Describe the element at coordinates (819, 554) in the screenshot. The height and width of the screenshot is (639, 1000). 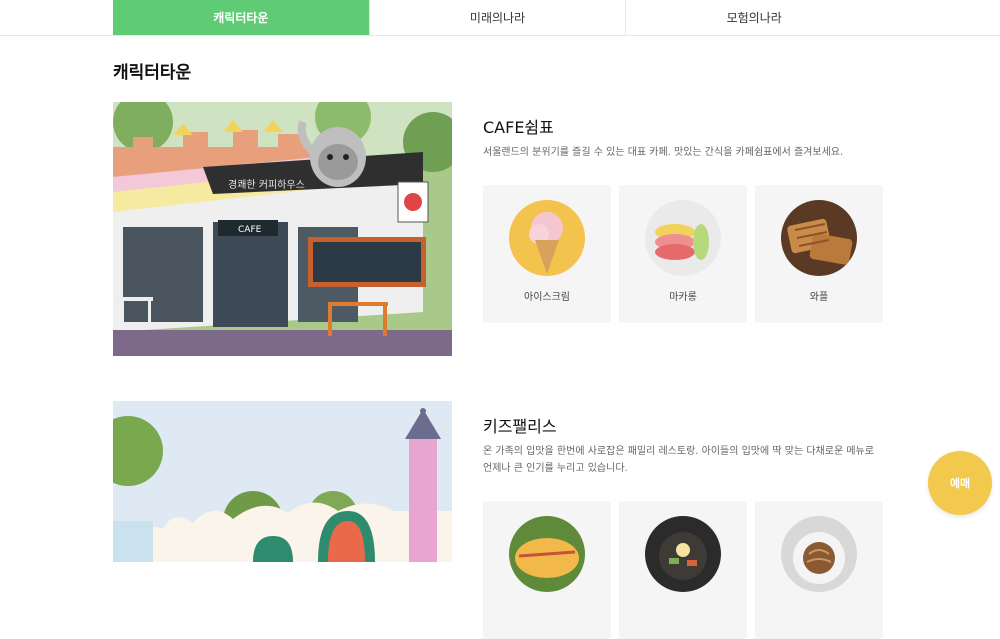
I see `pasta-icon` at that location.